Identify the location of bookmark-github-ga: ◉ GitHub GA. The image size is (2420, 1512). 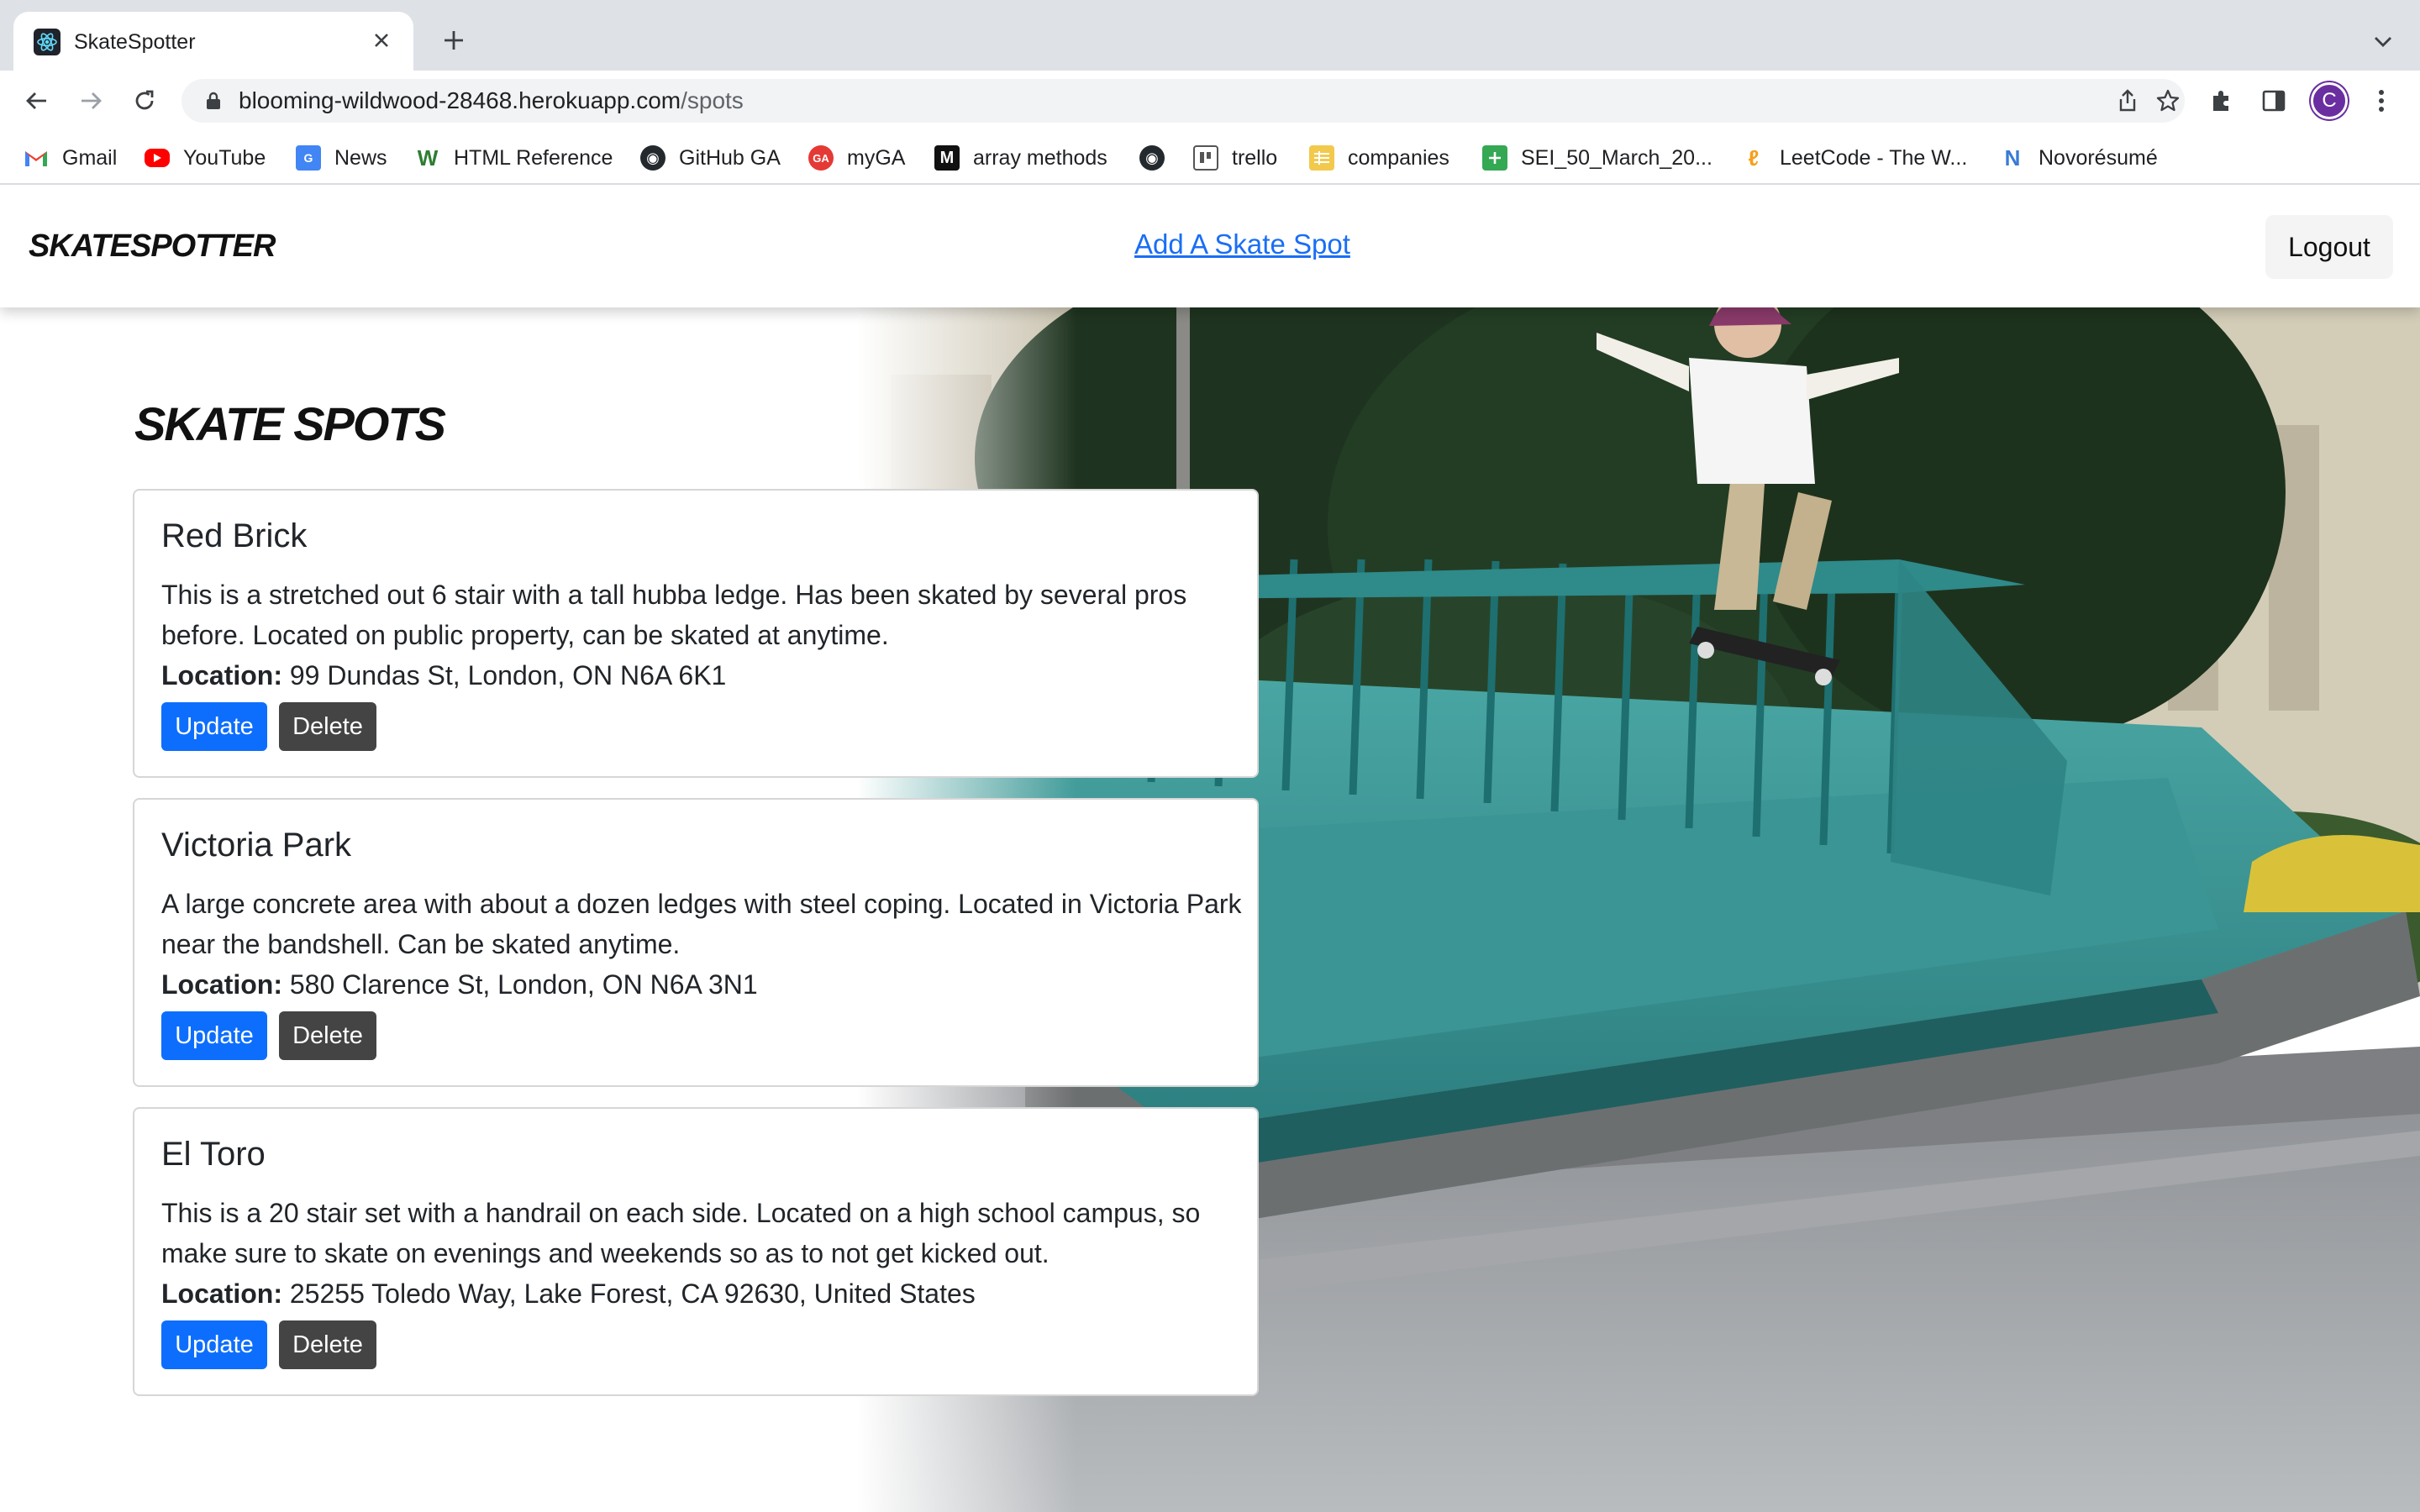
(710, 158).